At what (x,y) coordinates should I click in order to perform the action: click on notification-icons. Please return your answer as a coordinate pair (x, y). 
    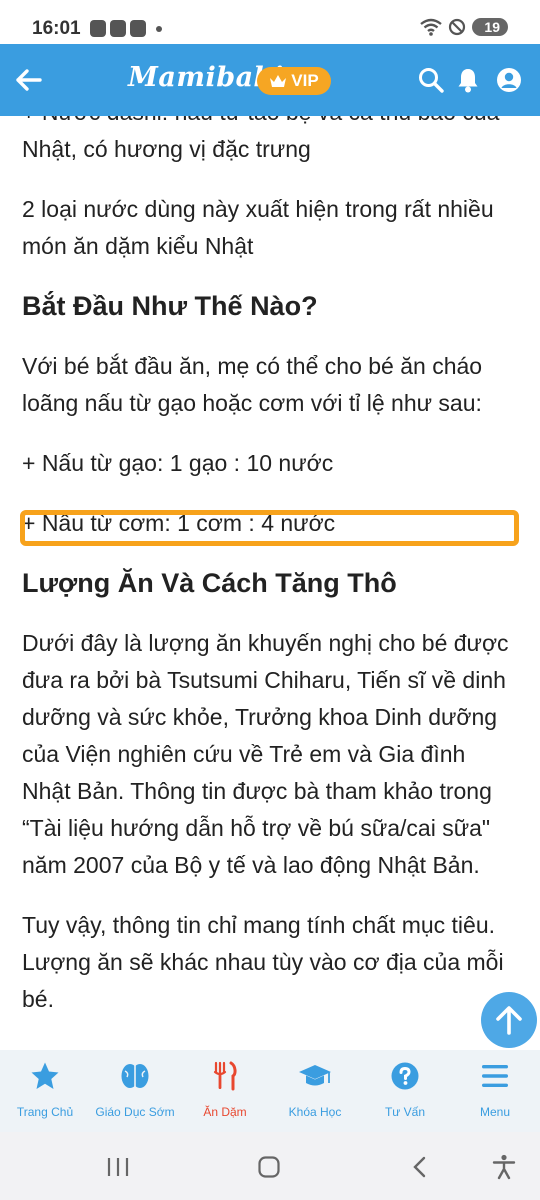
    Looking at the image, I should click on (126, 28).